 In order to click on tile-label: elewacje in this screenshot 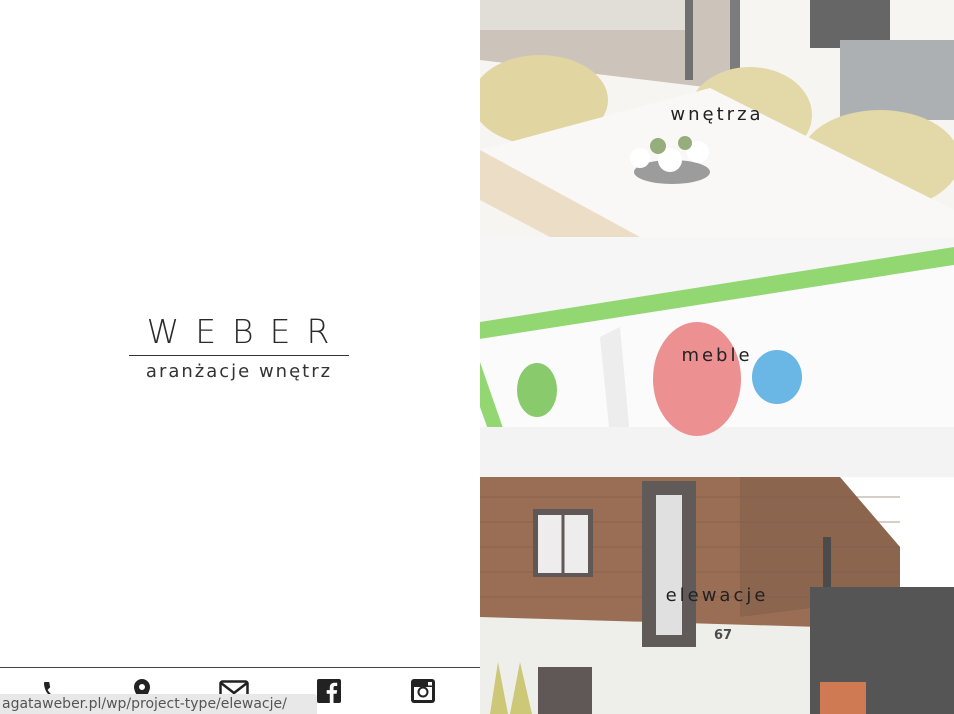, I will do `click(717, 595)`.